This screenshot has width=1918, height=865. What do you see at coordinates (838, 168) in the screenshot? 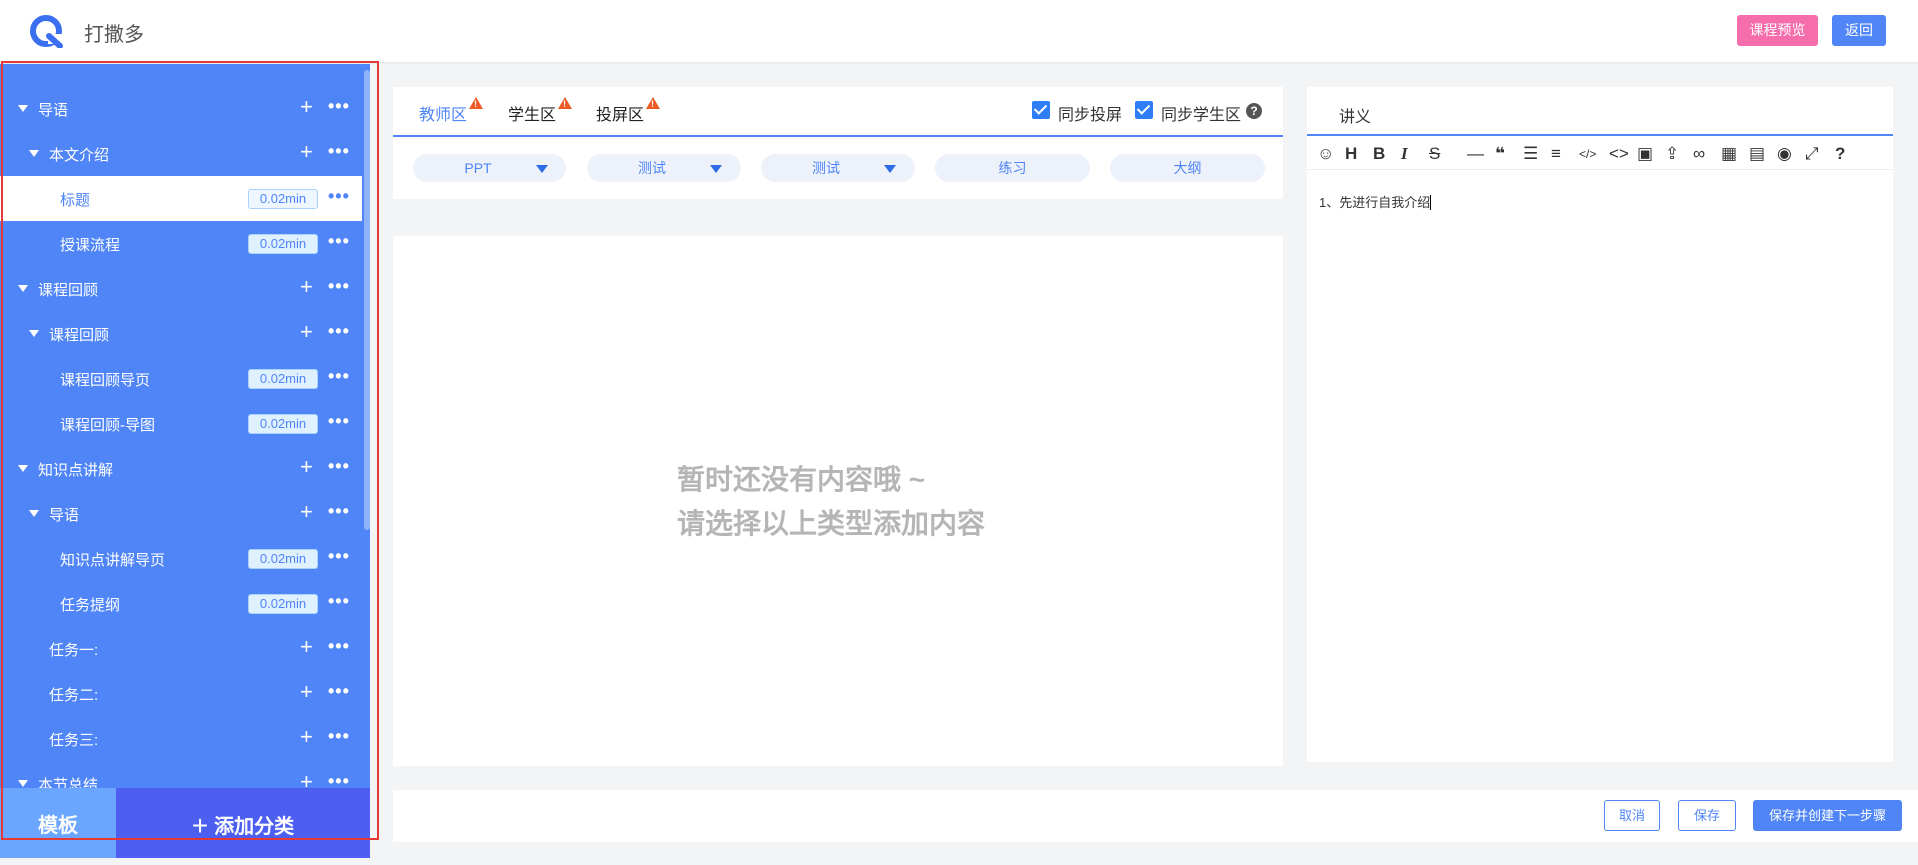
I see `test-type-button-2: 测试` at bounding box center [838, 168].